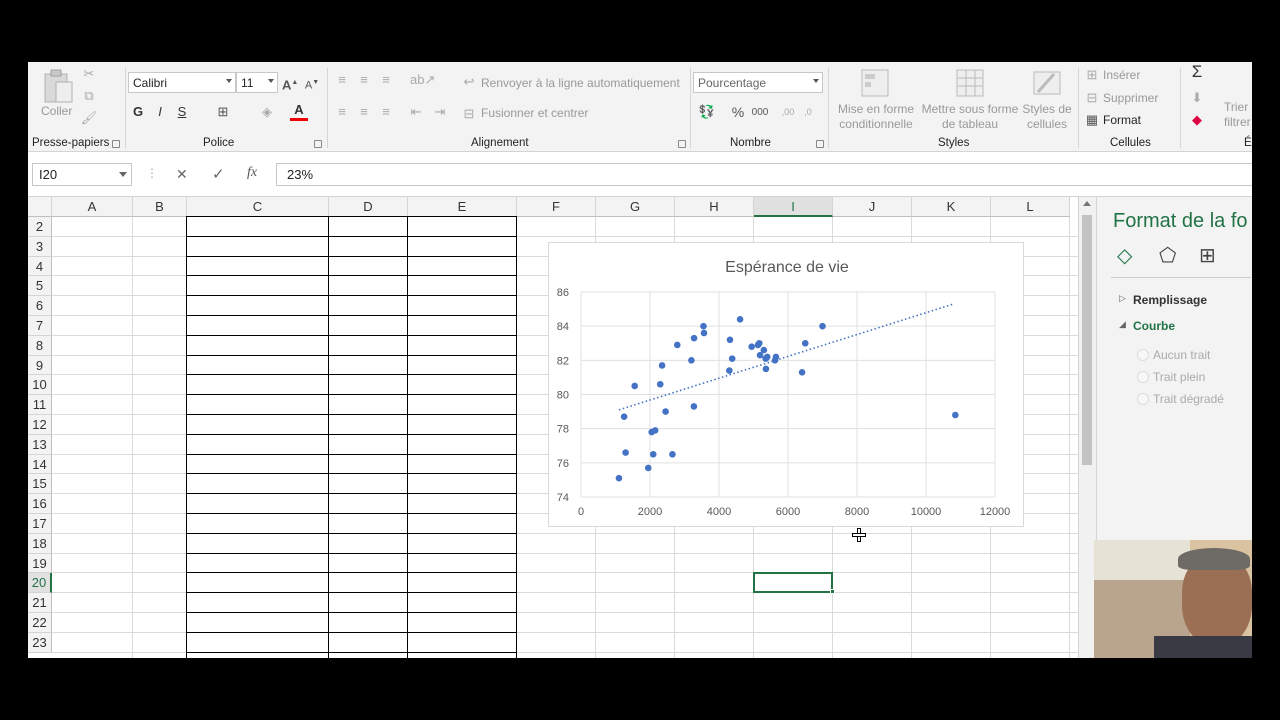  Describe the element at coordinates (138, 112) in the screenshot. I see `bold-button: G` at that location.